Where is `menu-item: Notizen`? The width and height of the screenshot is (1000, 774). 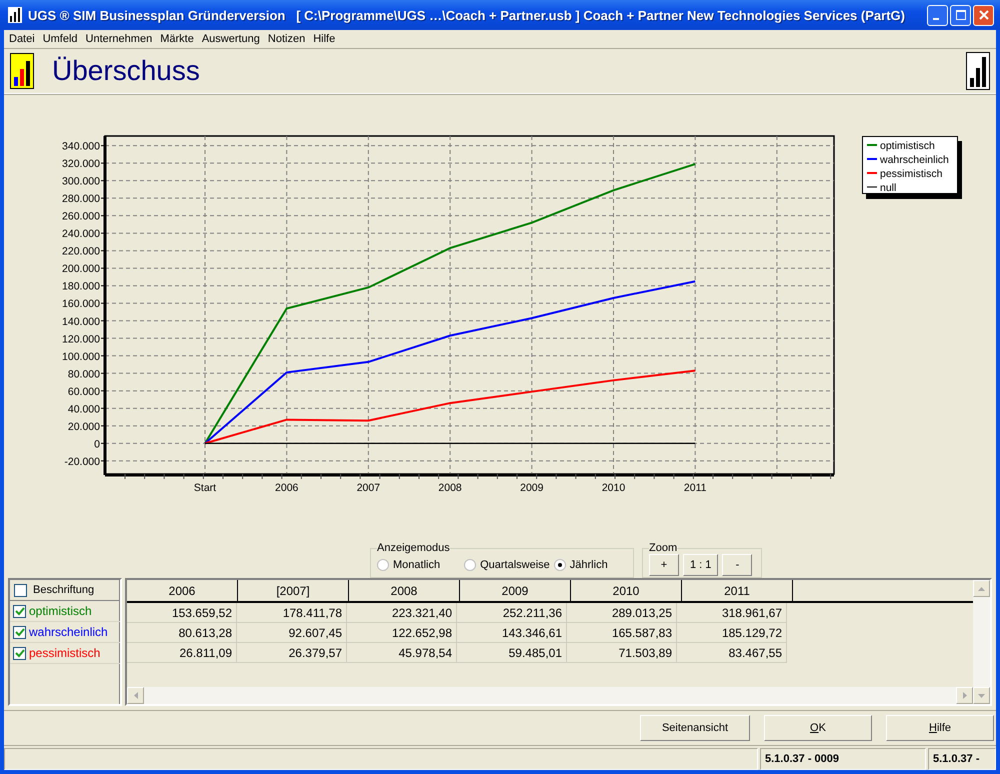 menu-item: Notizen is located at coordinates (287, 39).